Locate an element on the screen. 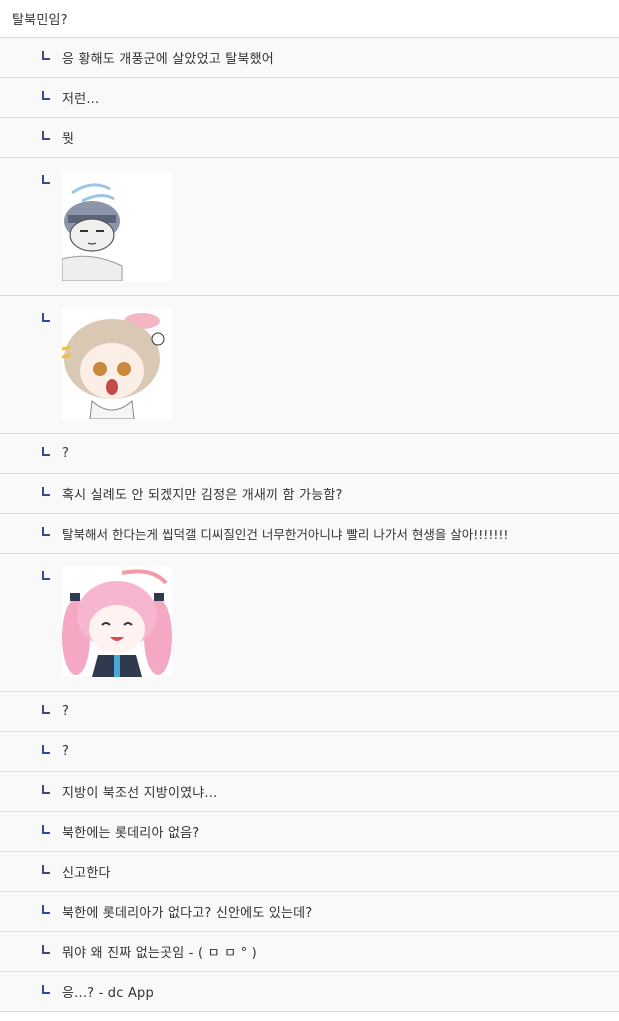 This screenshot has width=619, height=1021. reply-text: 북한에는 롯데리아 없음? is located at coordinates (131, 833).